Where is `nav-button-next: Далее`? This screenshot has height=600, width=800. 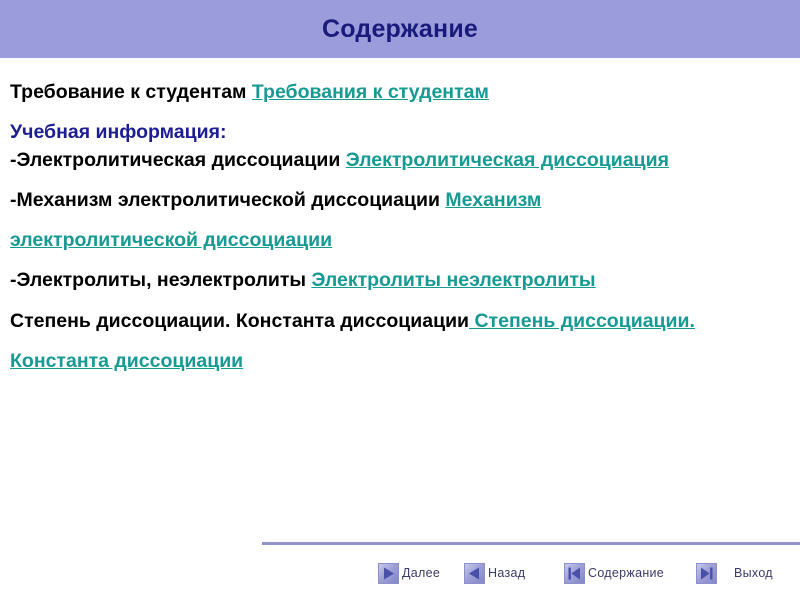
nav-button-next: Далее is located at coordinates (409, 573).